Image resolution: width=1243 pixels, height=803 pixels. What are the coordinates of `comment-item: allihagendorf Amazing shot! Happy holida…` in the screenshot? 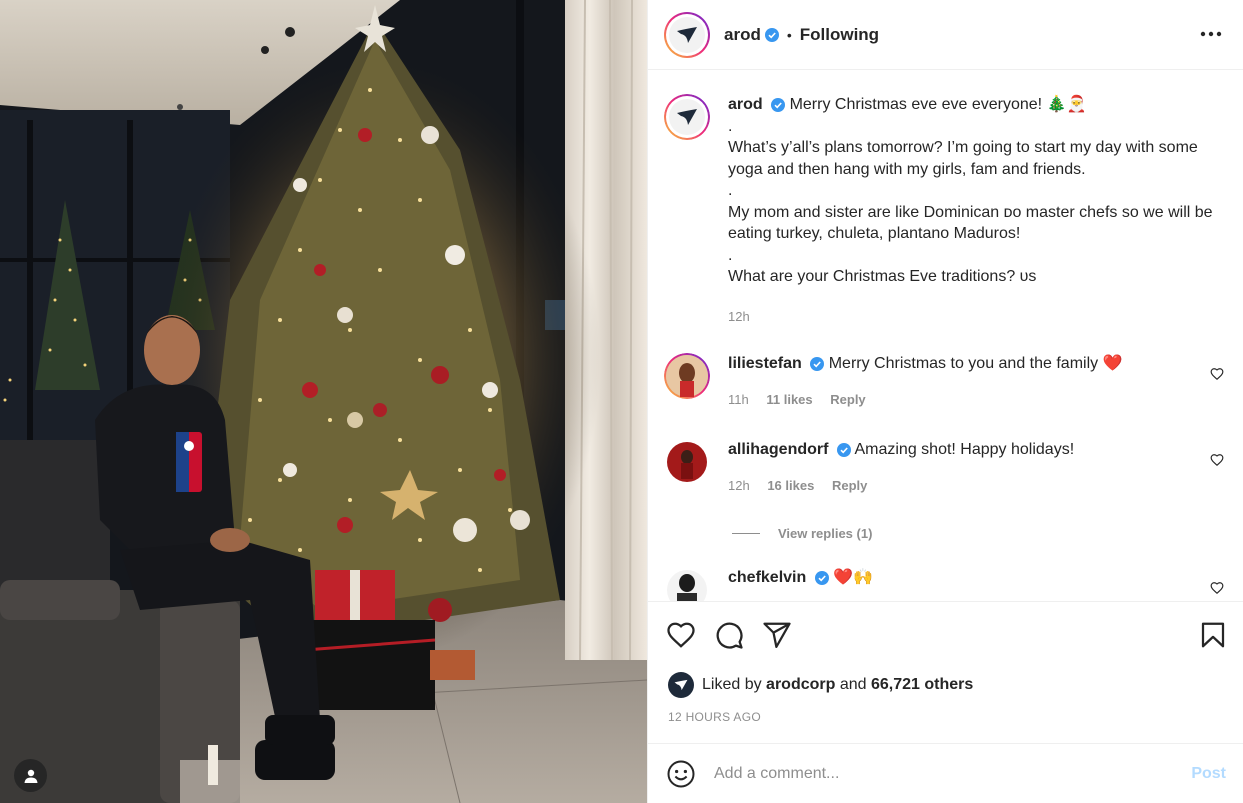 It's located at (949, 467).